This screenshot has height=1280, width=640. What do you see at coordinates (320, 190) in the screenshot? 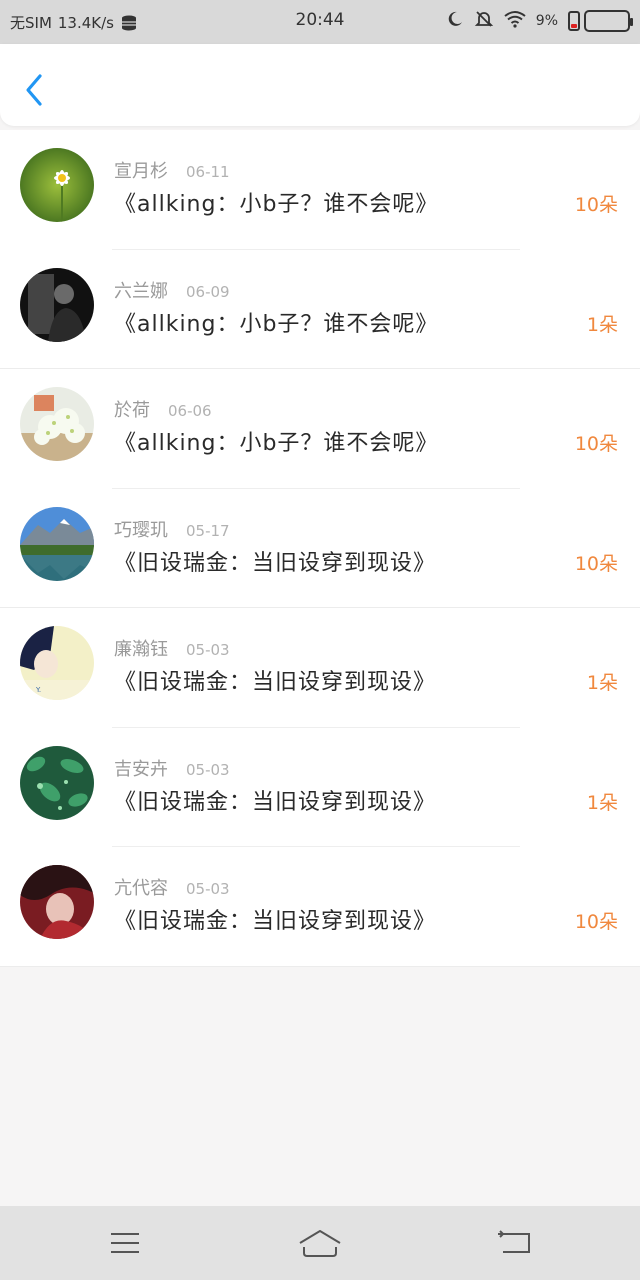
I see `list-item: 宣月杉 06-11 《allking：小b子？谁不会呢》 10朵` at bounding box center [320, 190].